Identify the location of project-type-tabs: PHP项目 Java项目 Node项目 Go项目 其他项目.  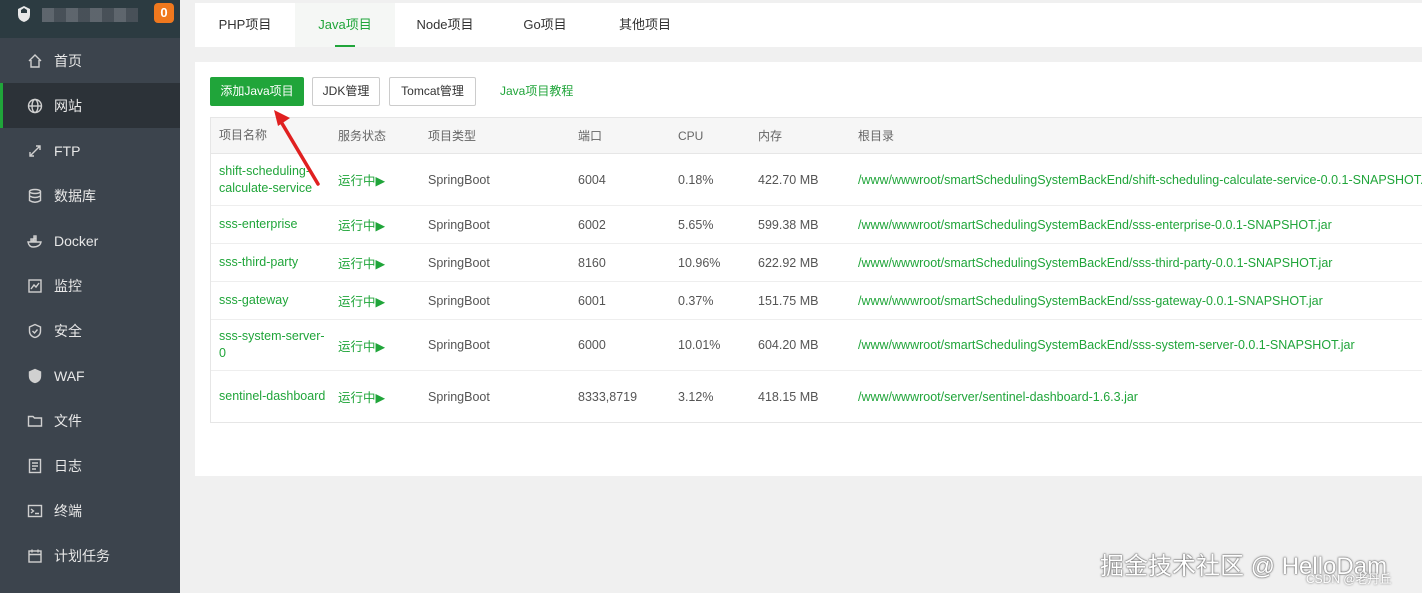
(808, 25).